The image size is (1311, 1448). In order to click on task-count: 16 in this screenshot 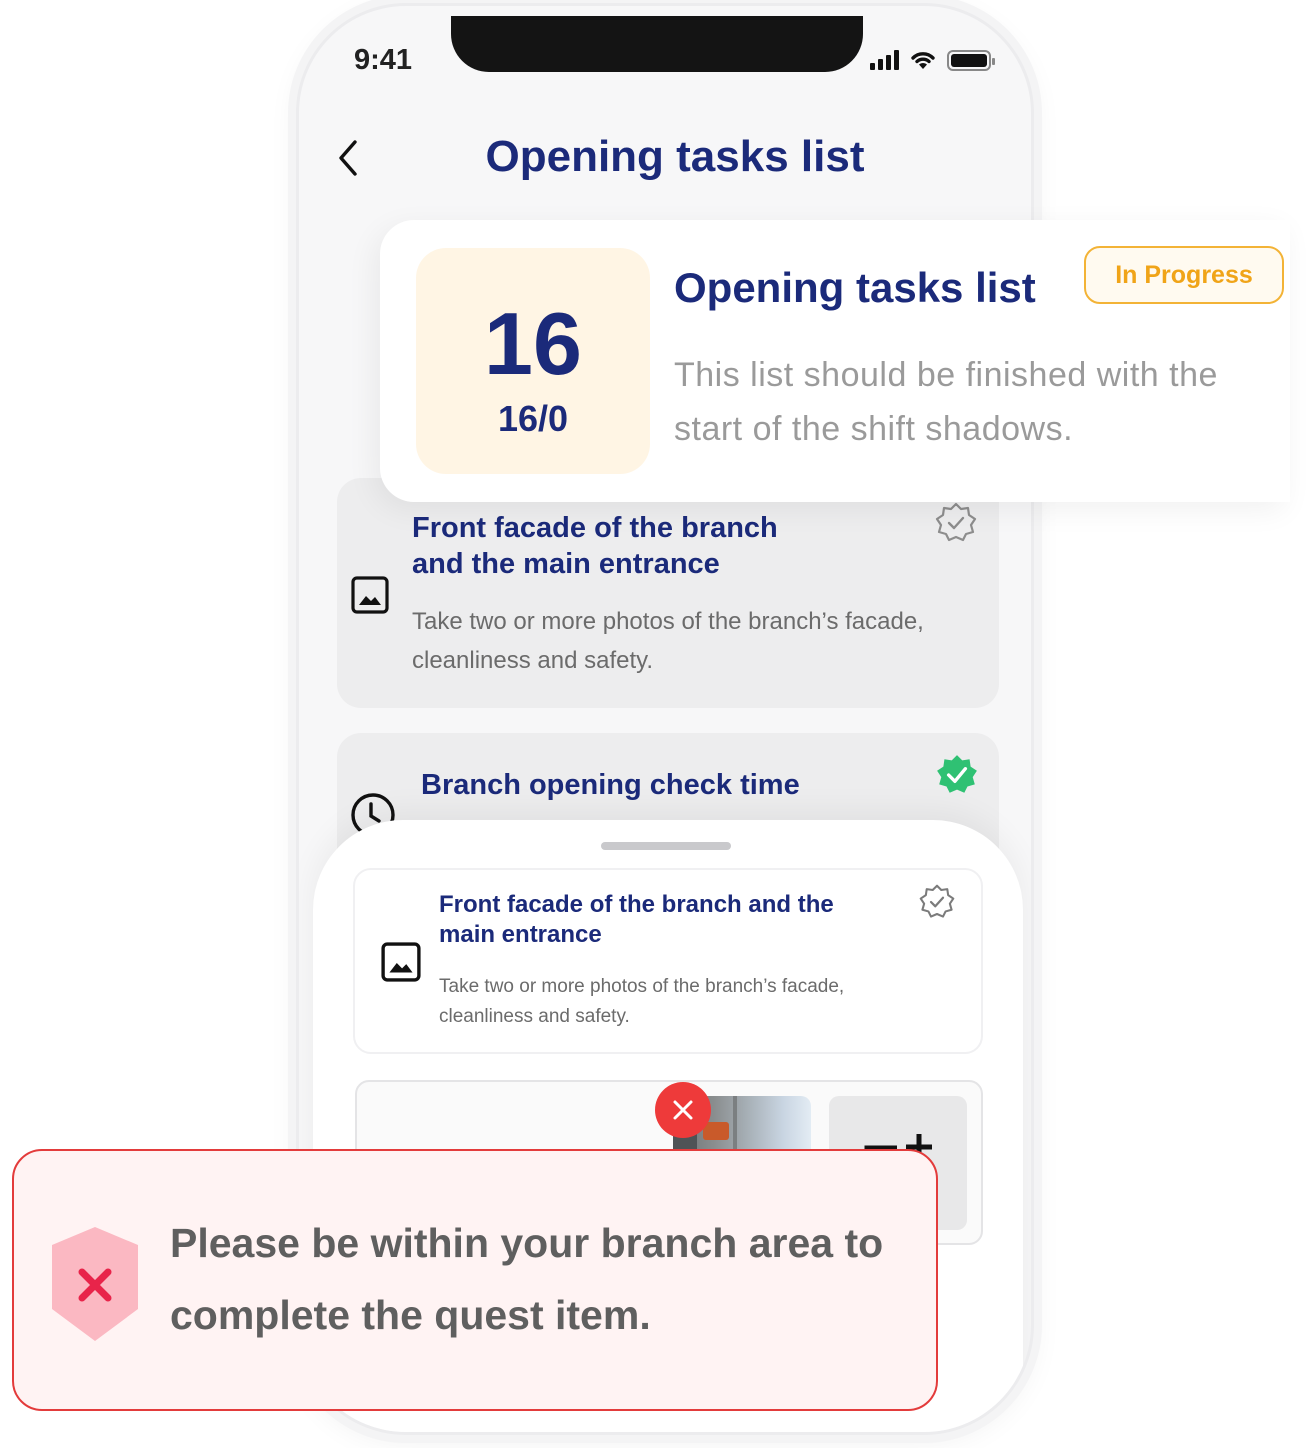, I will do `click(533, 343)`.